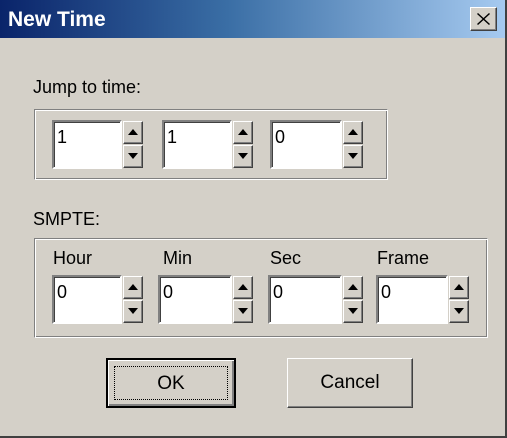  Describe the element at coordinates (195, 299) in the screenshot. I see `min-field: 0` at that location.